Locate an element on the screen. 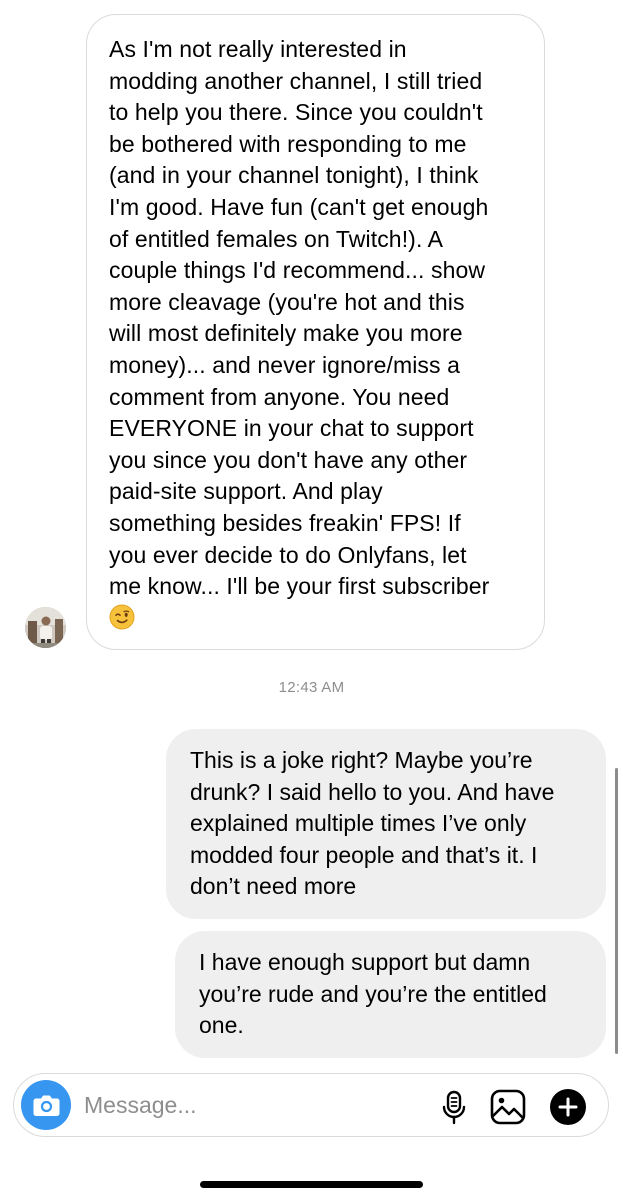  camera-button is located at coordinates (46, 1105).